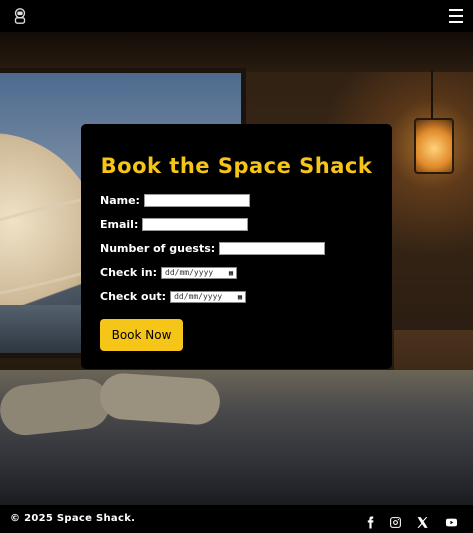 This screenshot has width=473, height=533. What do you see at coordinates (160, 399) in the screenshot?
I see `background-pillow` at bounding box center [160, 399].